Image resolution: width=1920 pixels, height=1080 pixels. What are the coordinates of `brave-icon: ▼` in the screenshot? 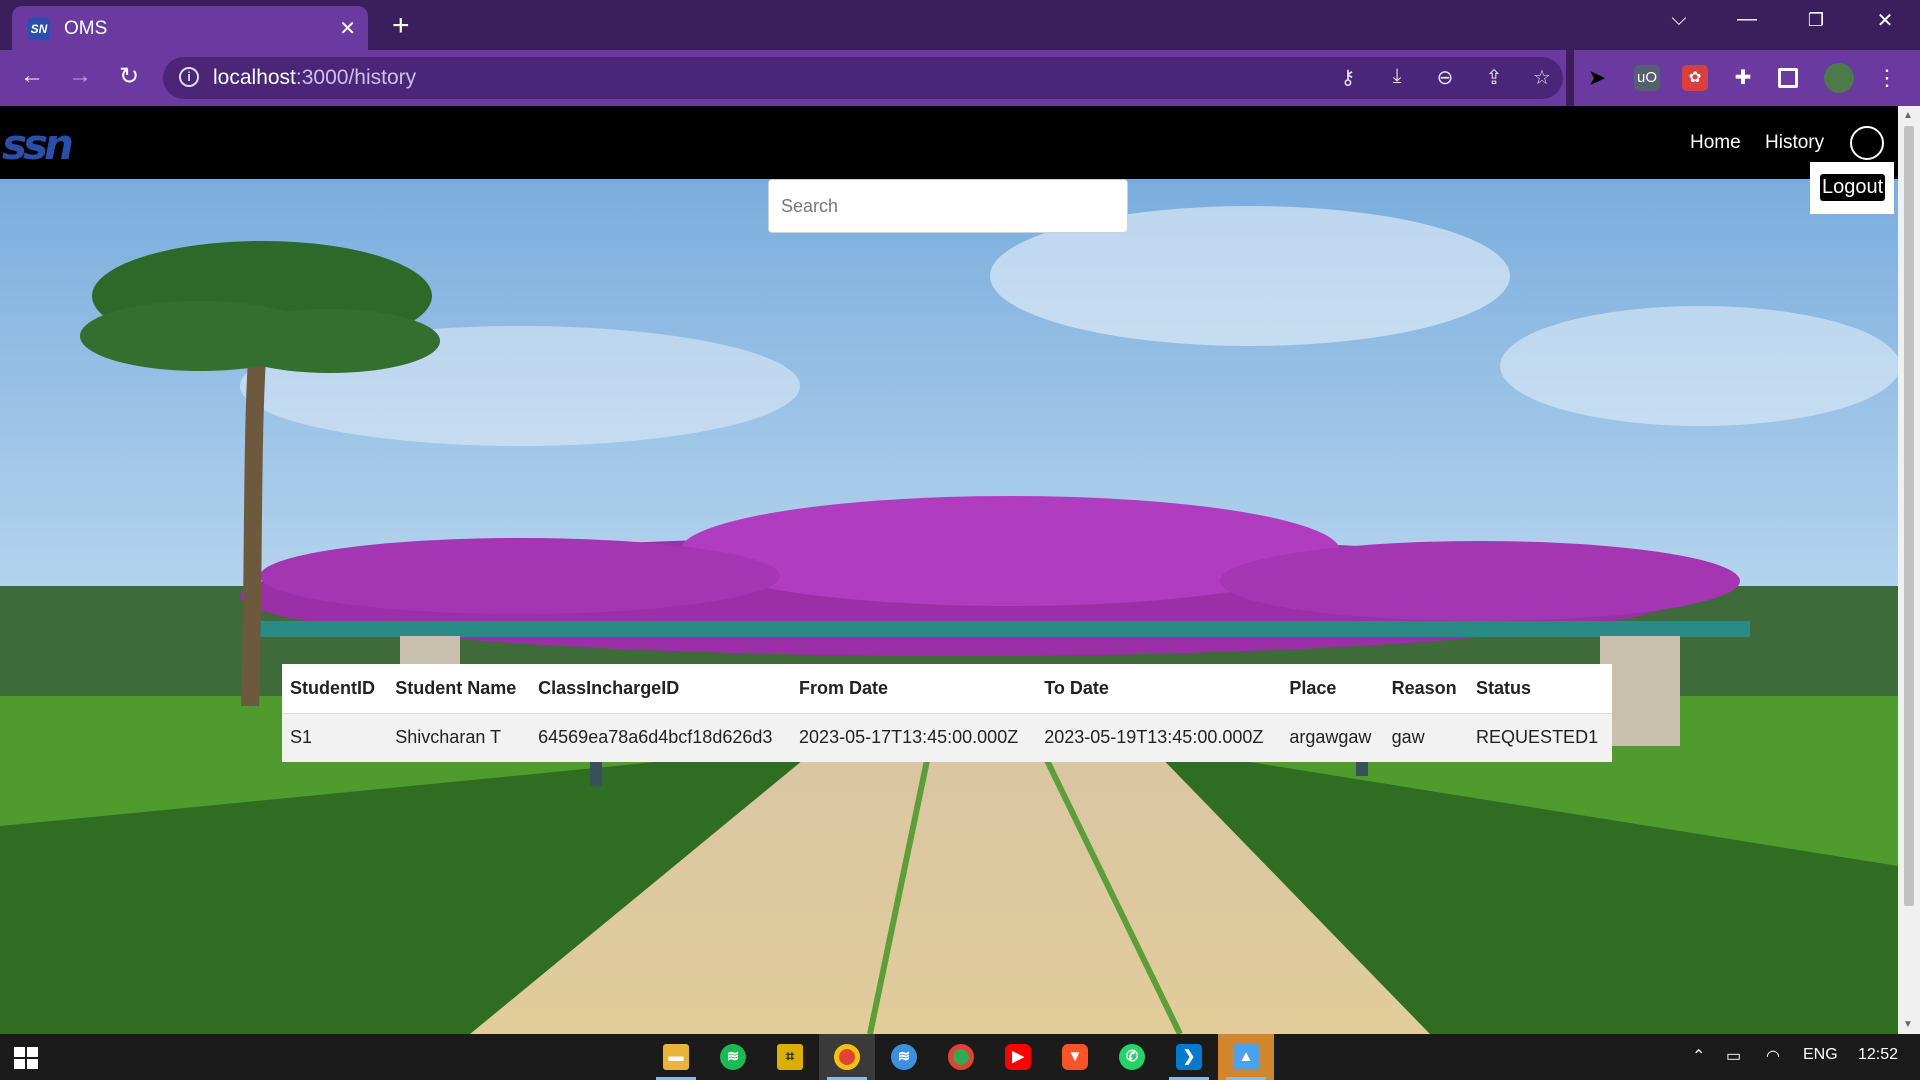 It's located at (1075, 1057).